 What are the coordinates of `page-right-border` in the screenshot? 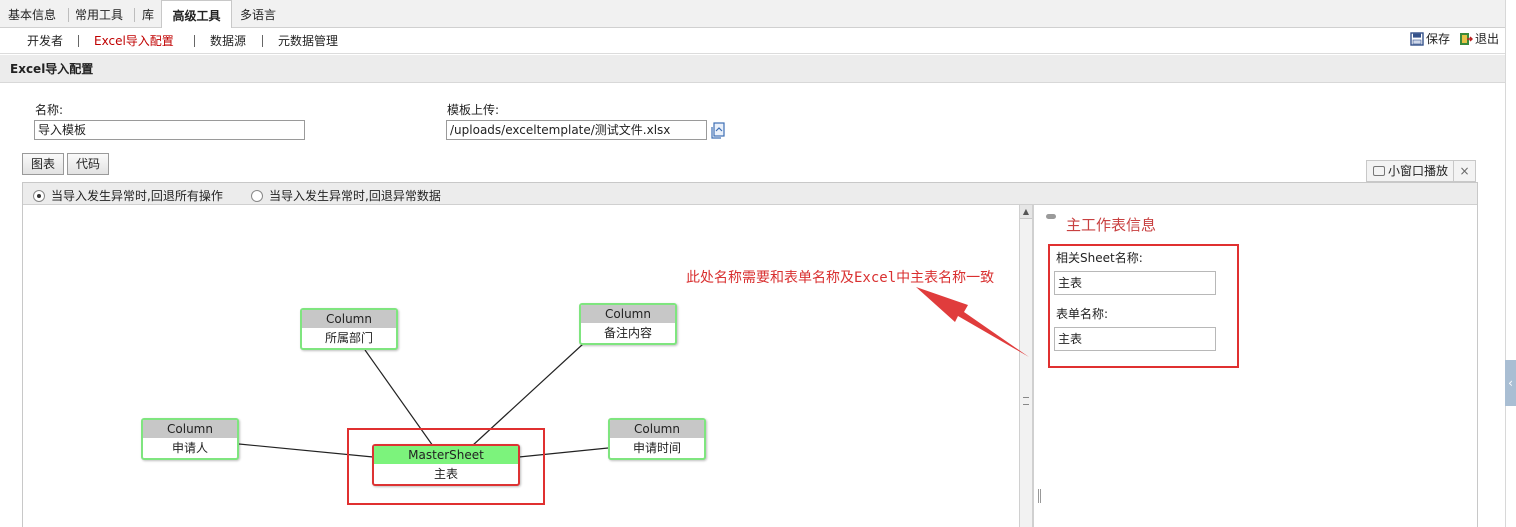 It's located at (1505, 263).